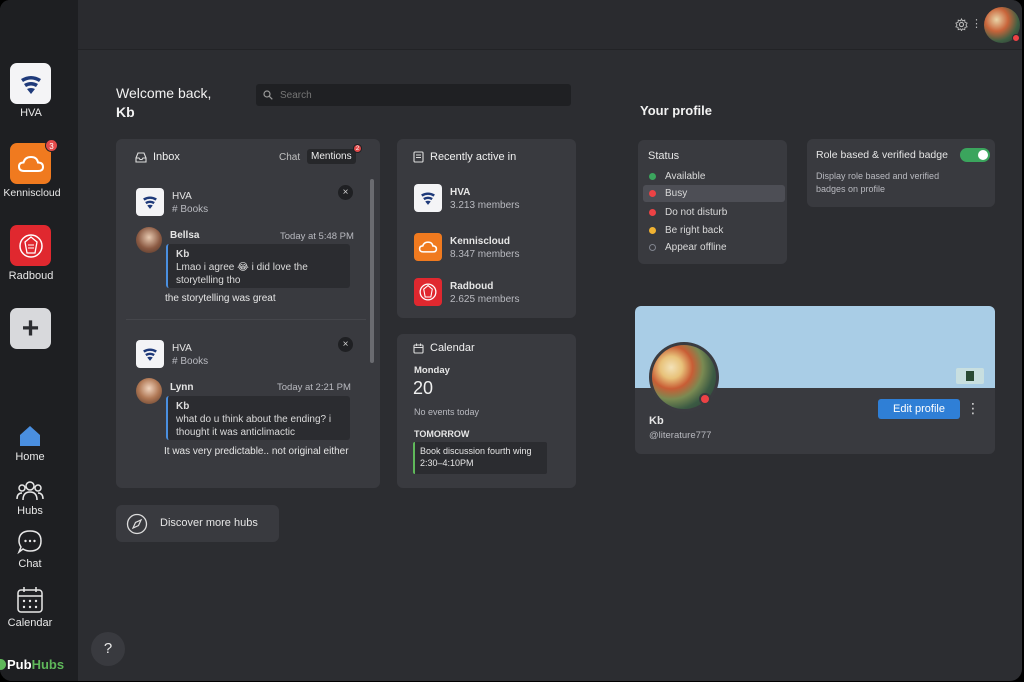  I want to click on recent-hub-radboud-logo, so click(428, 292).